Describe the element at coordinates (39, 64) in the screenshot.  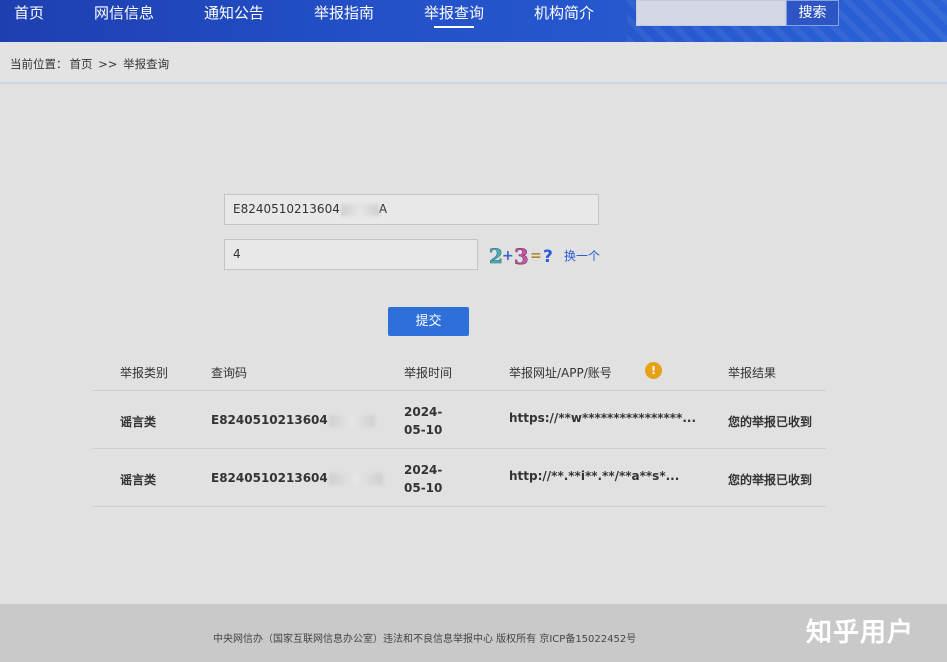
I see `breadcrumb-prefix: 当前位置：` at that location.